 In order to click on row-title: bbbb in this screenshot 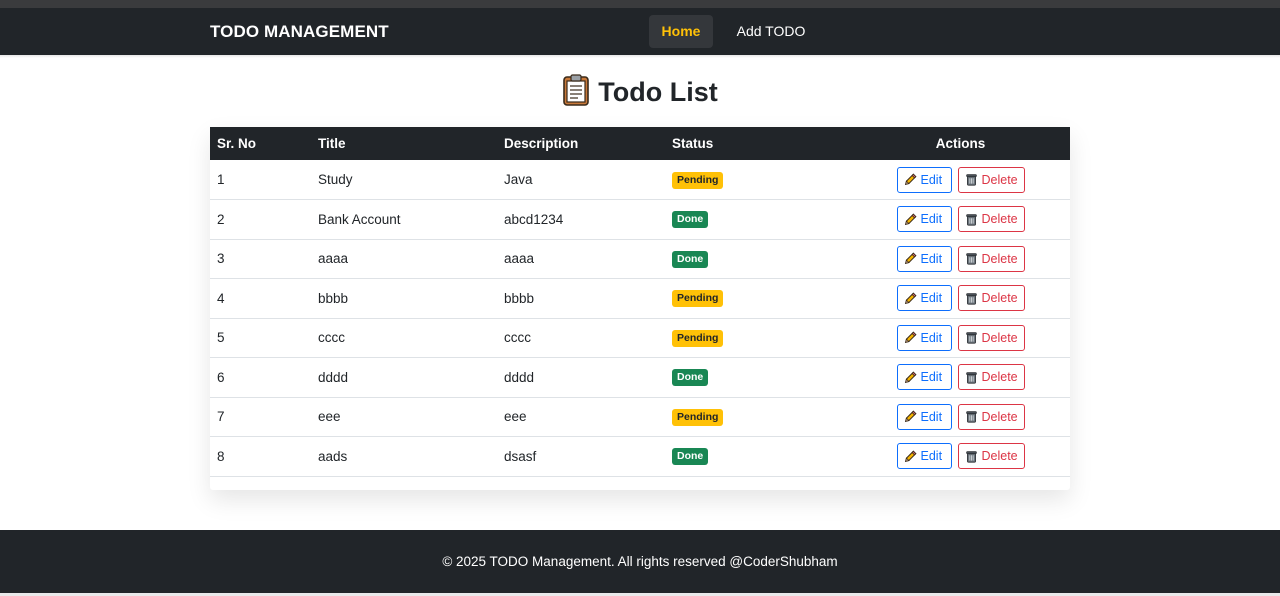, I will do `click(333, 298)`.